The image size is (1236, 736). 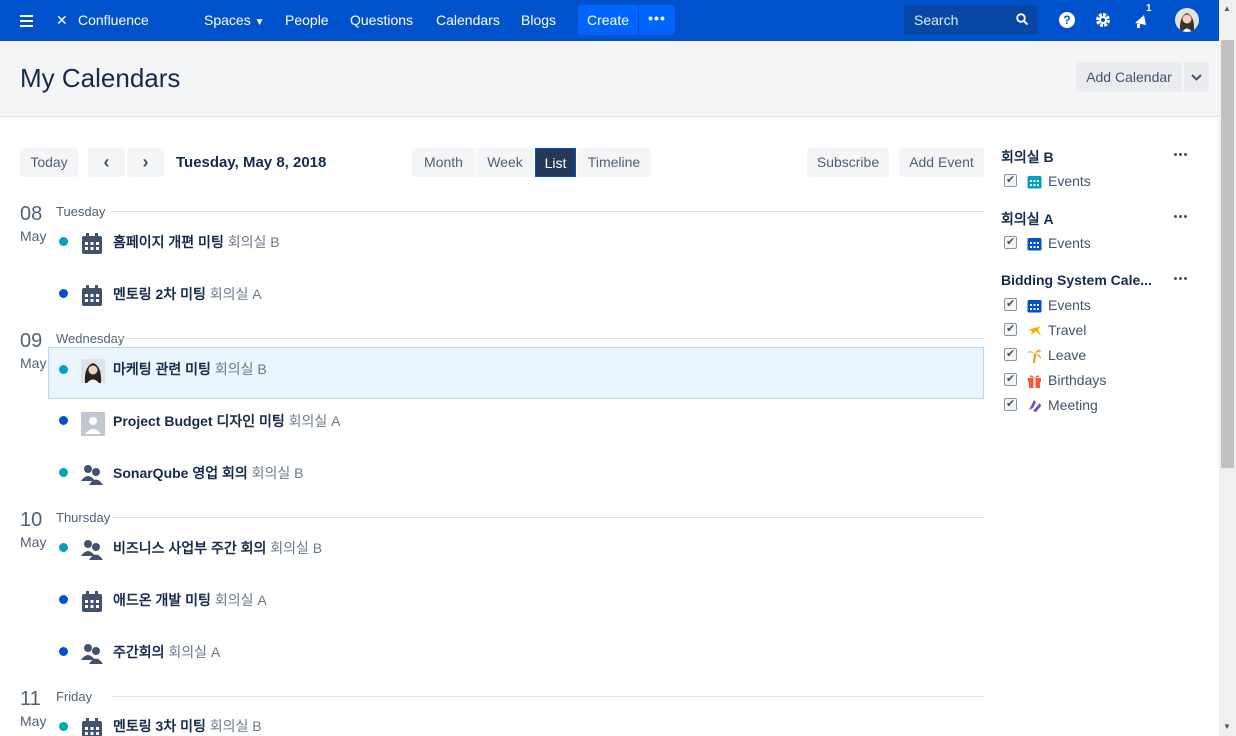 I want to click on event-row: SonarQube 영업 회의 회의실 B, so click(x=516, y=472).